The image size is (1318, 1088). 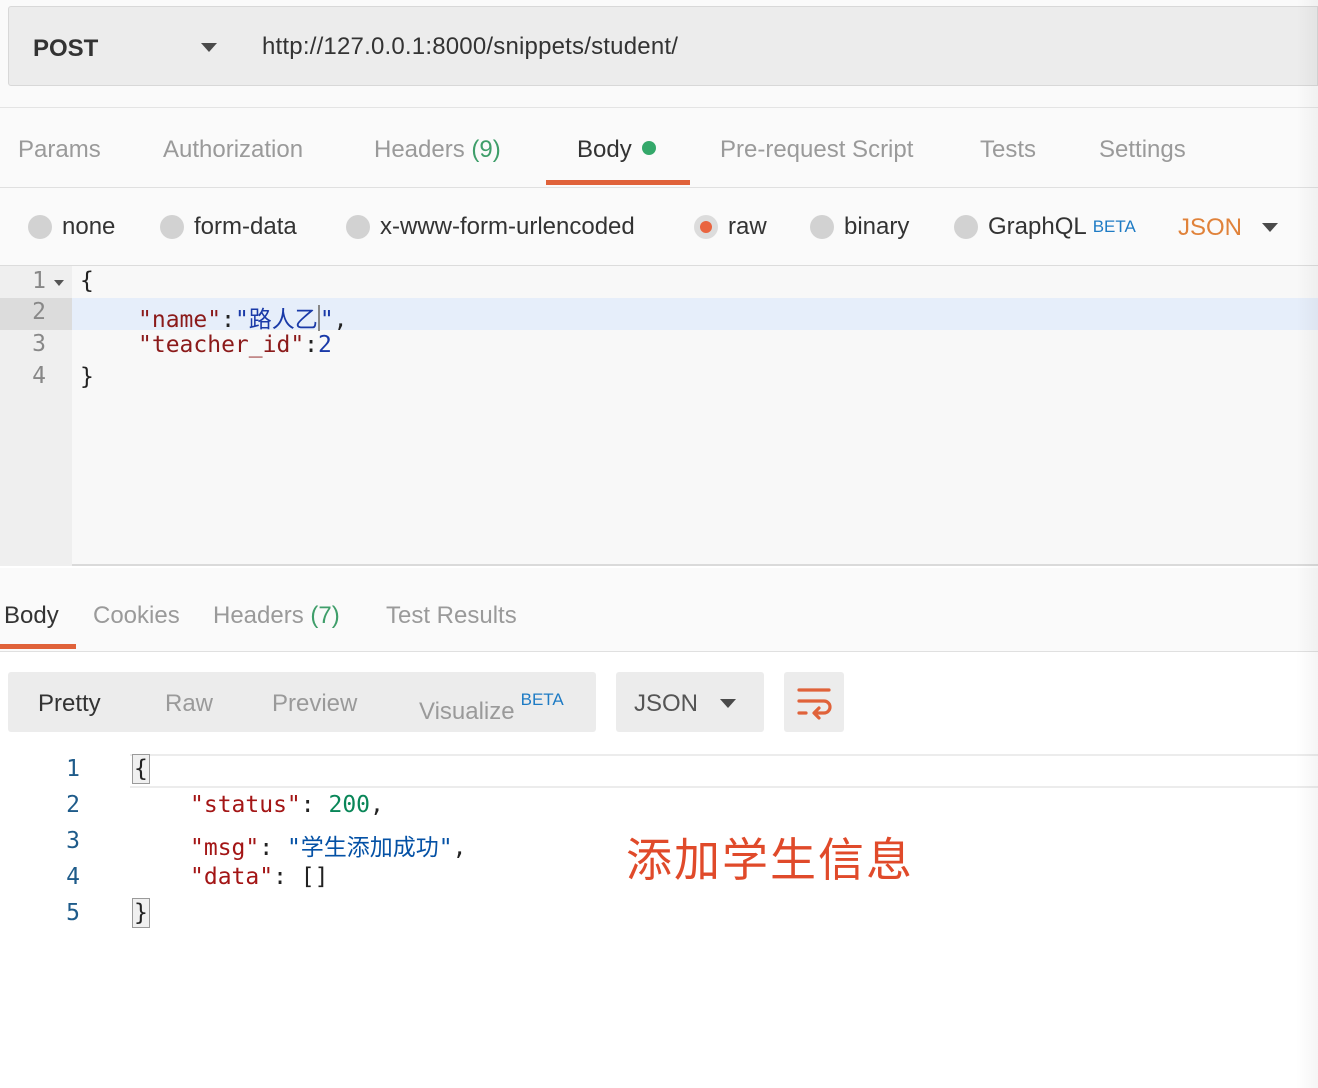 What do you see at coordinates (314, 877) in the screenshot?
I see `json-value: []` at bounding box center [314, 877].